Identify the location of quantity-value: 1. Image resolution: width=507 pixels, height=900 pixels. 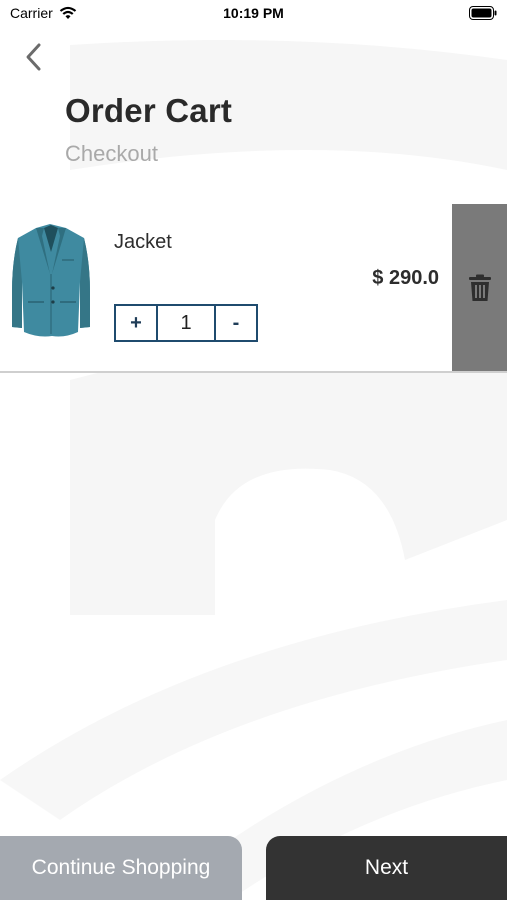
(186, 323).